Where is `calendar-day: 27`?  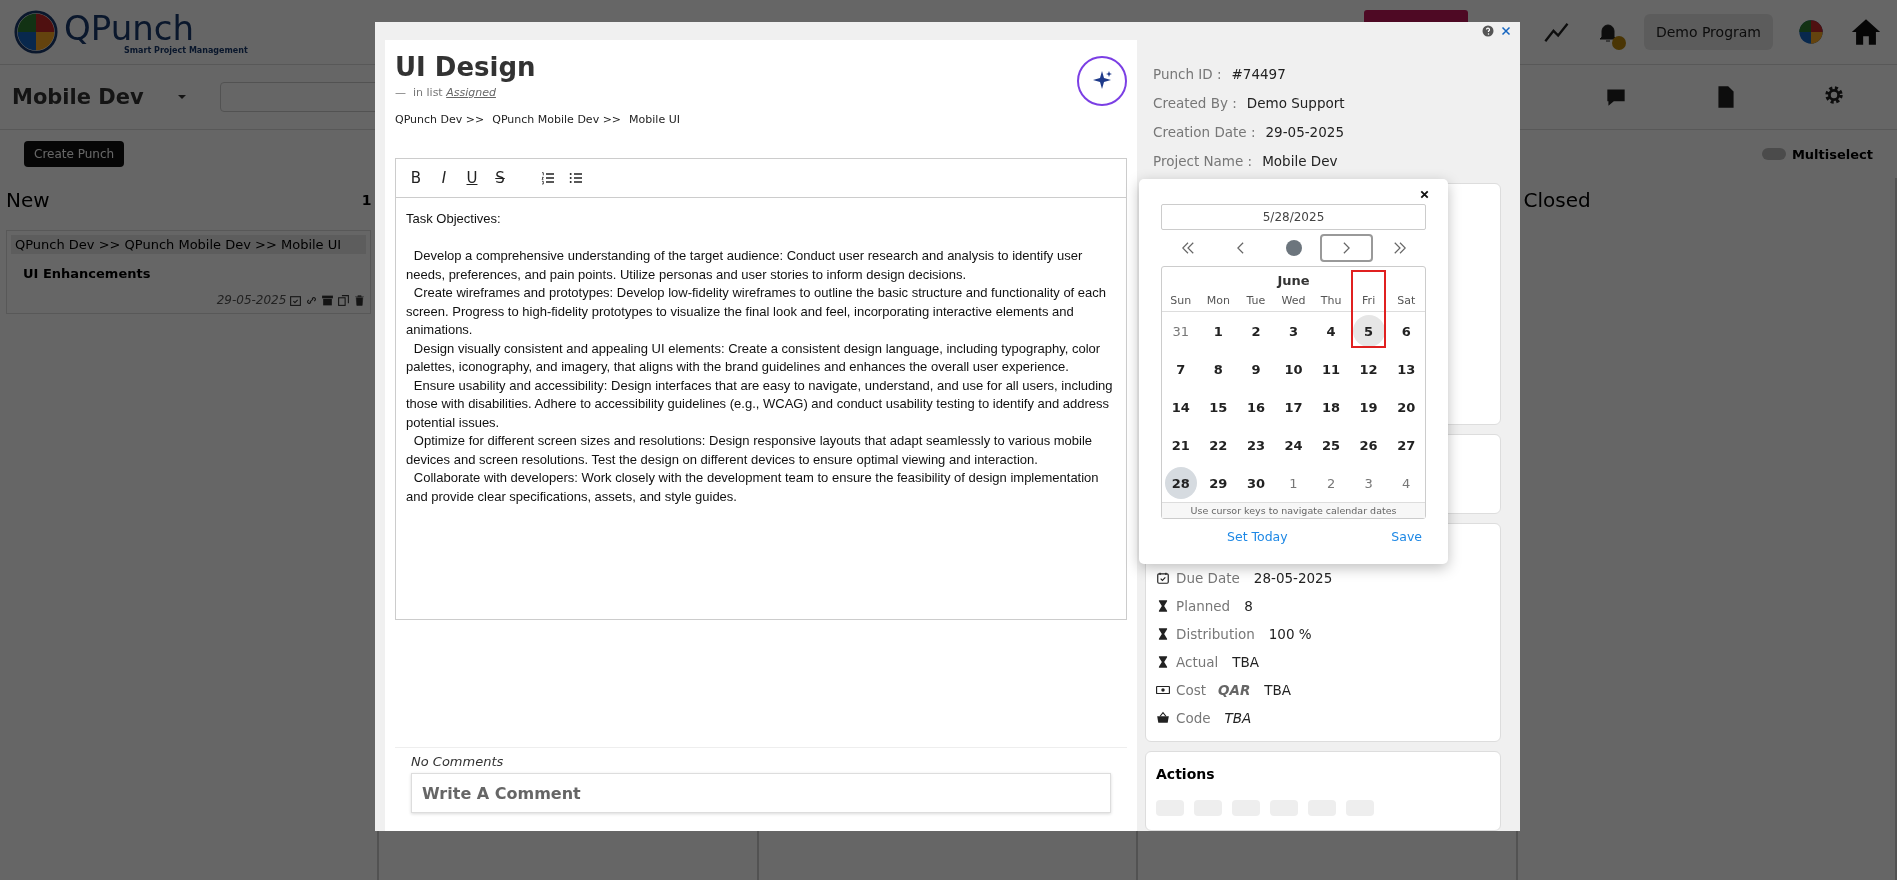 calendar-day: 27 is located at coordinates (1406, 445).